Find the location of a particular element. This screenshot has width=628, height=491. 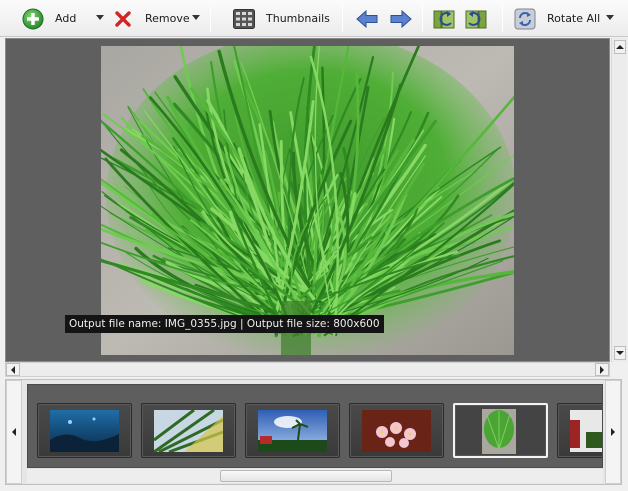

rotate-all-label: Rotate All is located at coordinates (574, 18).